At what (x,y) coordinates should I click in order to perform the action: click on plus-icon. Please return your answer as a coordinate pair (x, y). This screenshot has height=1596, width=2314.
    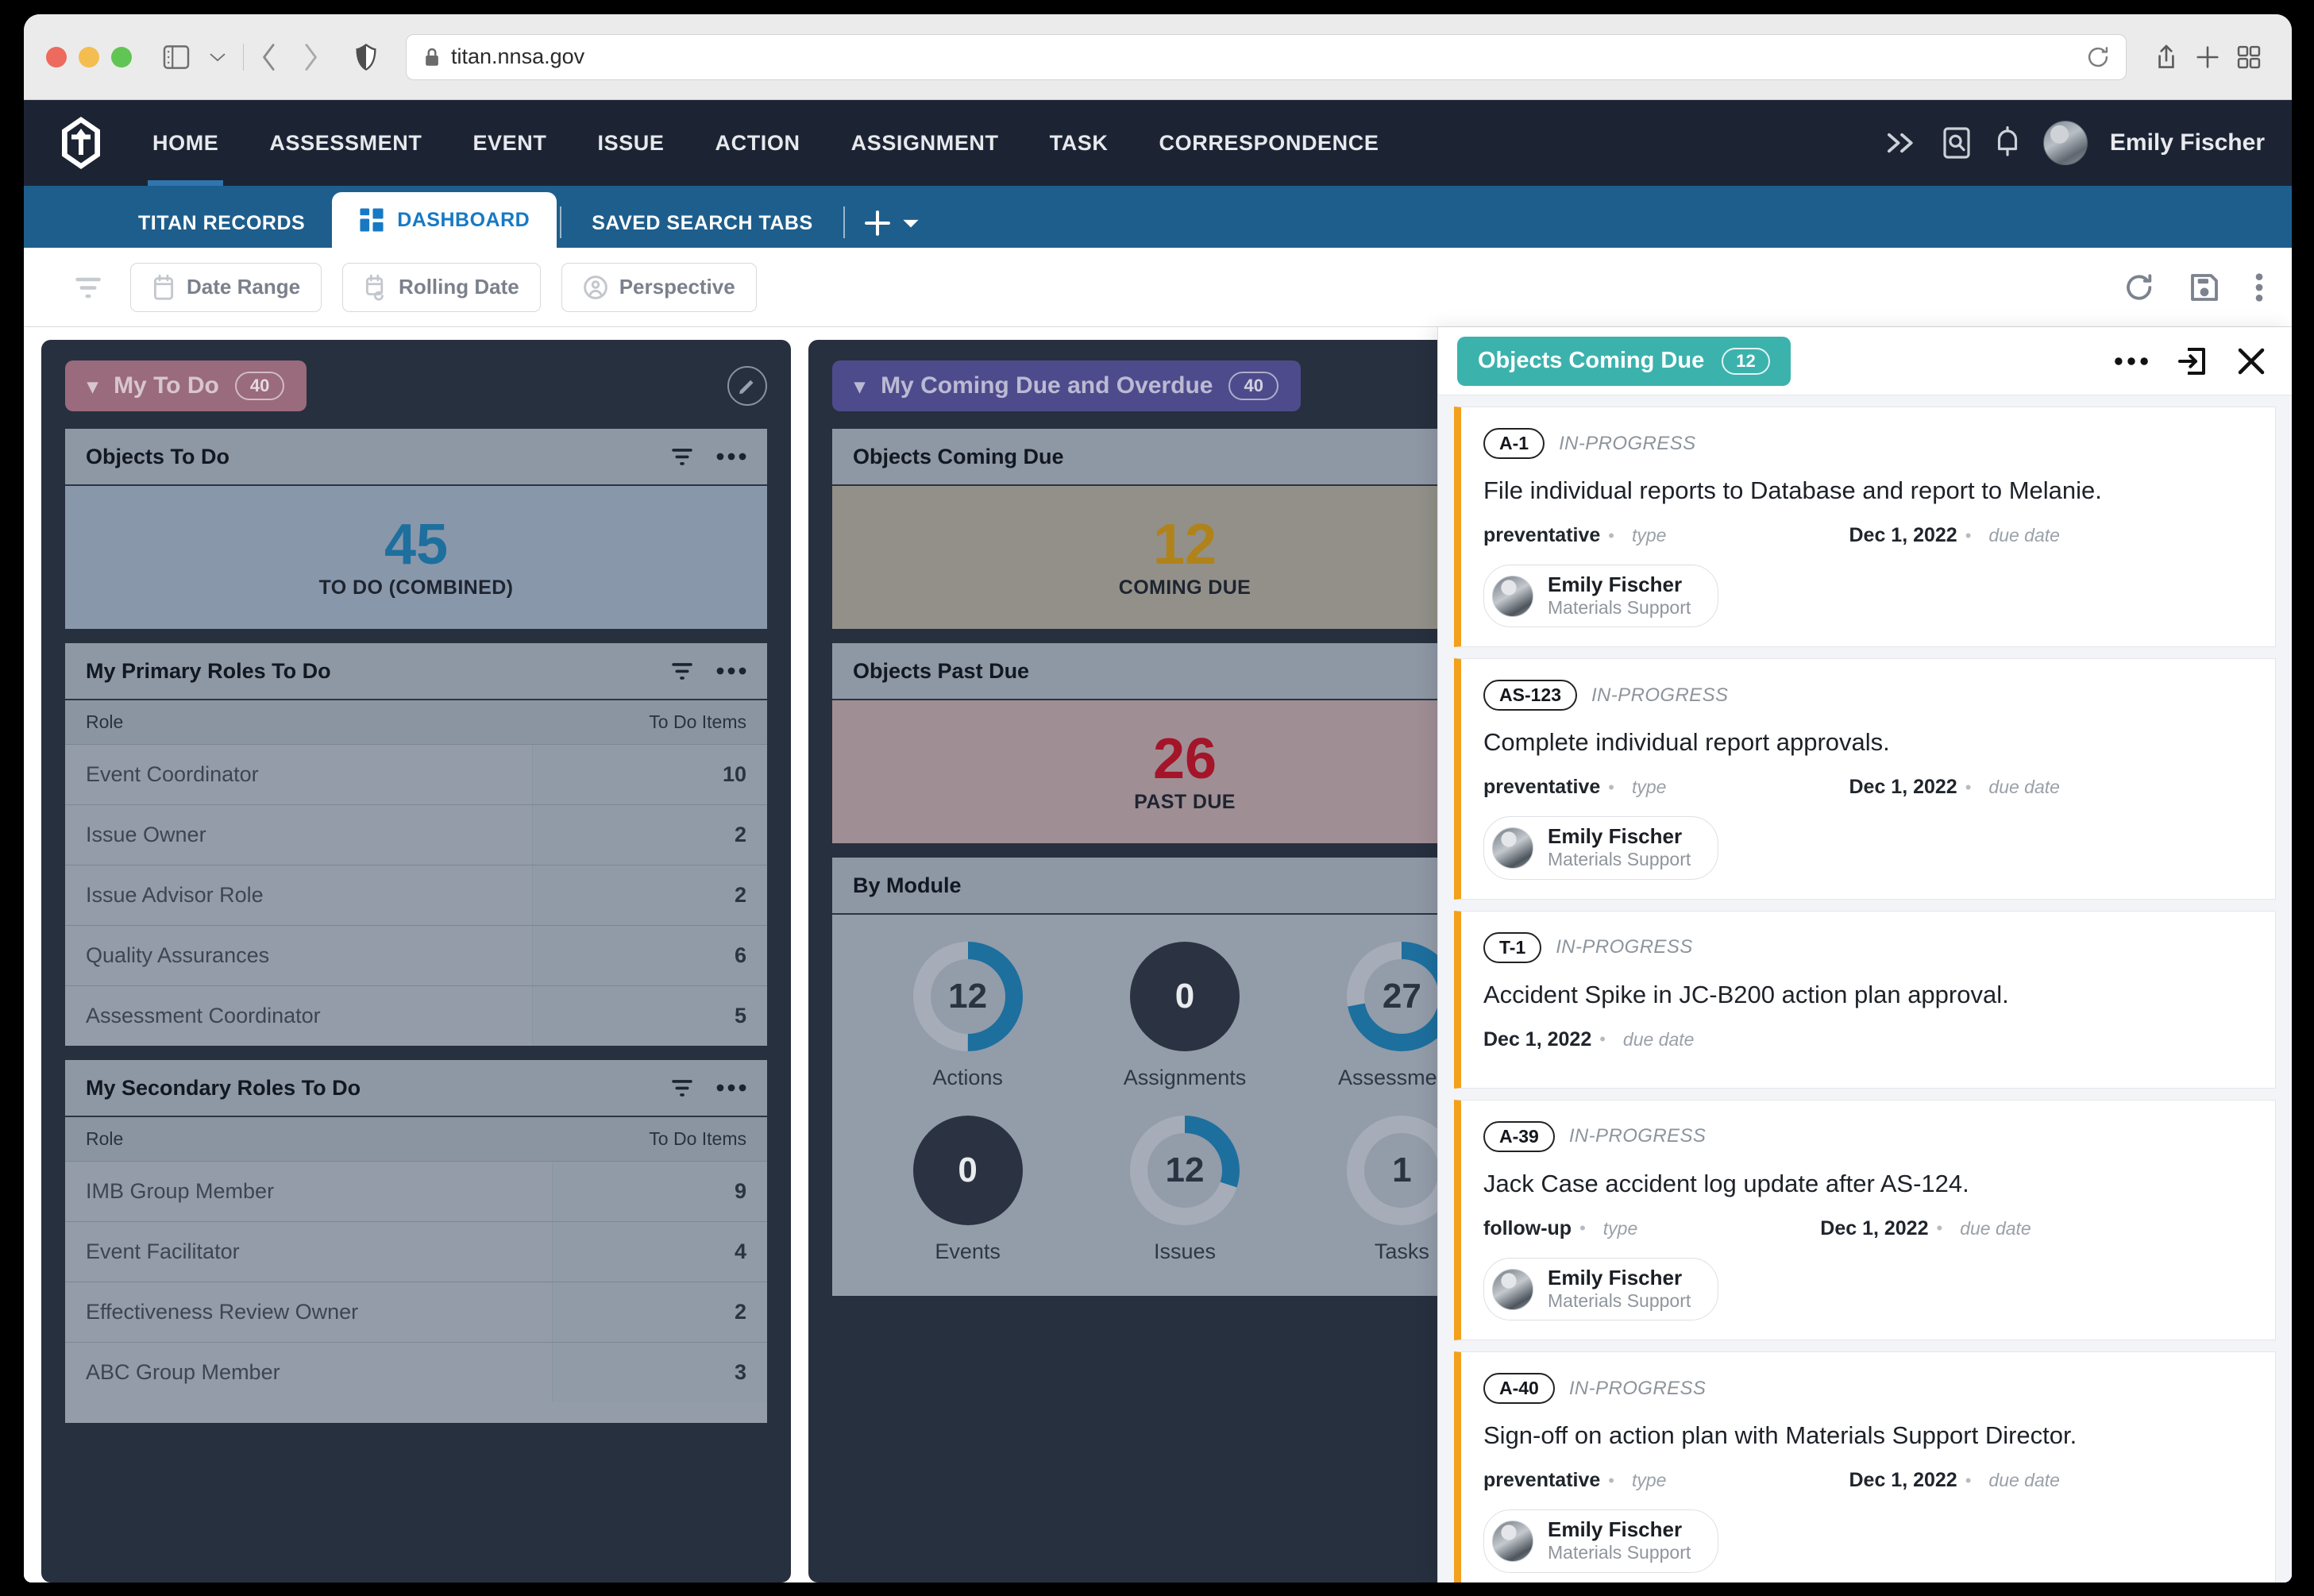
    Looking at the image, I should click on (2208, 57).